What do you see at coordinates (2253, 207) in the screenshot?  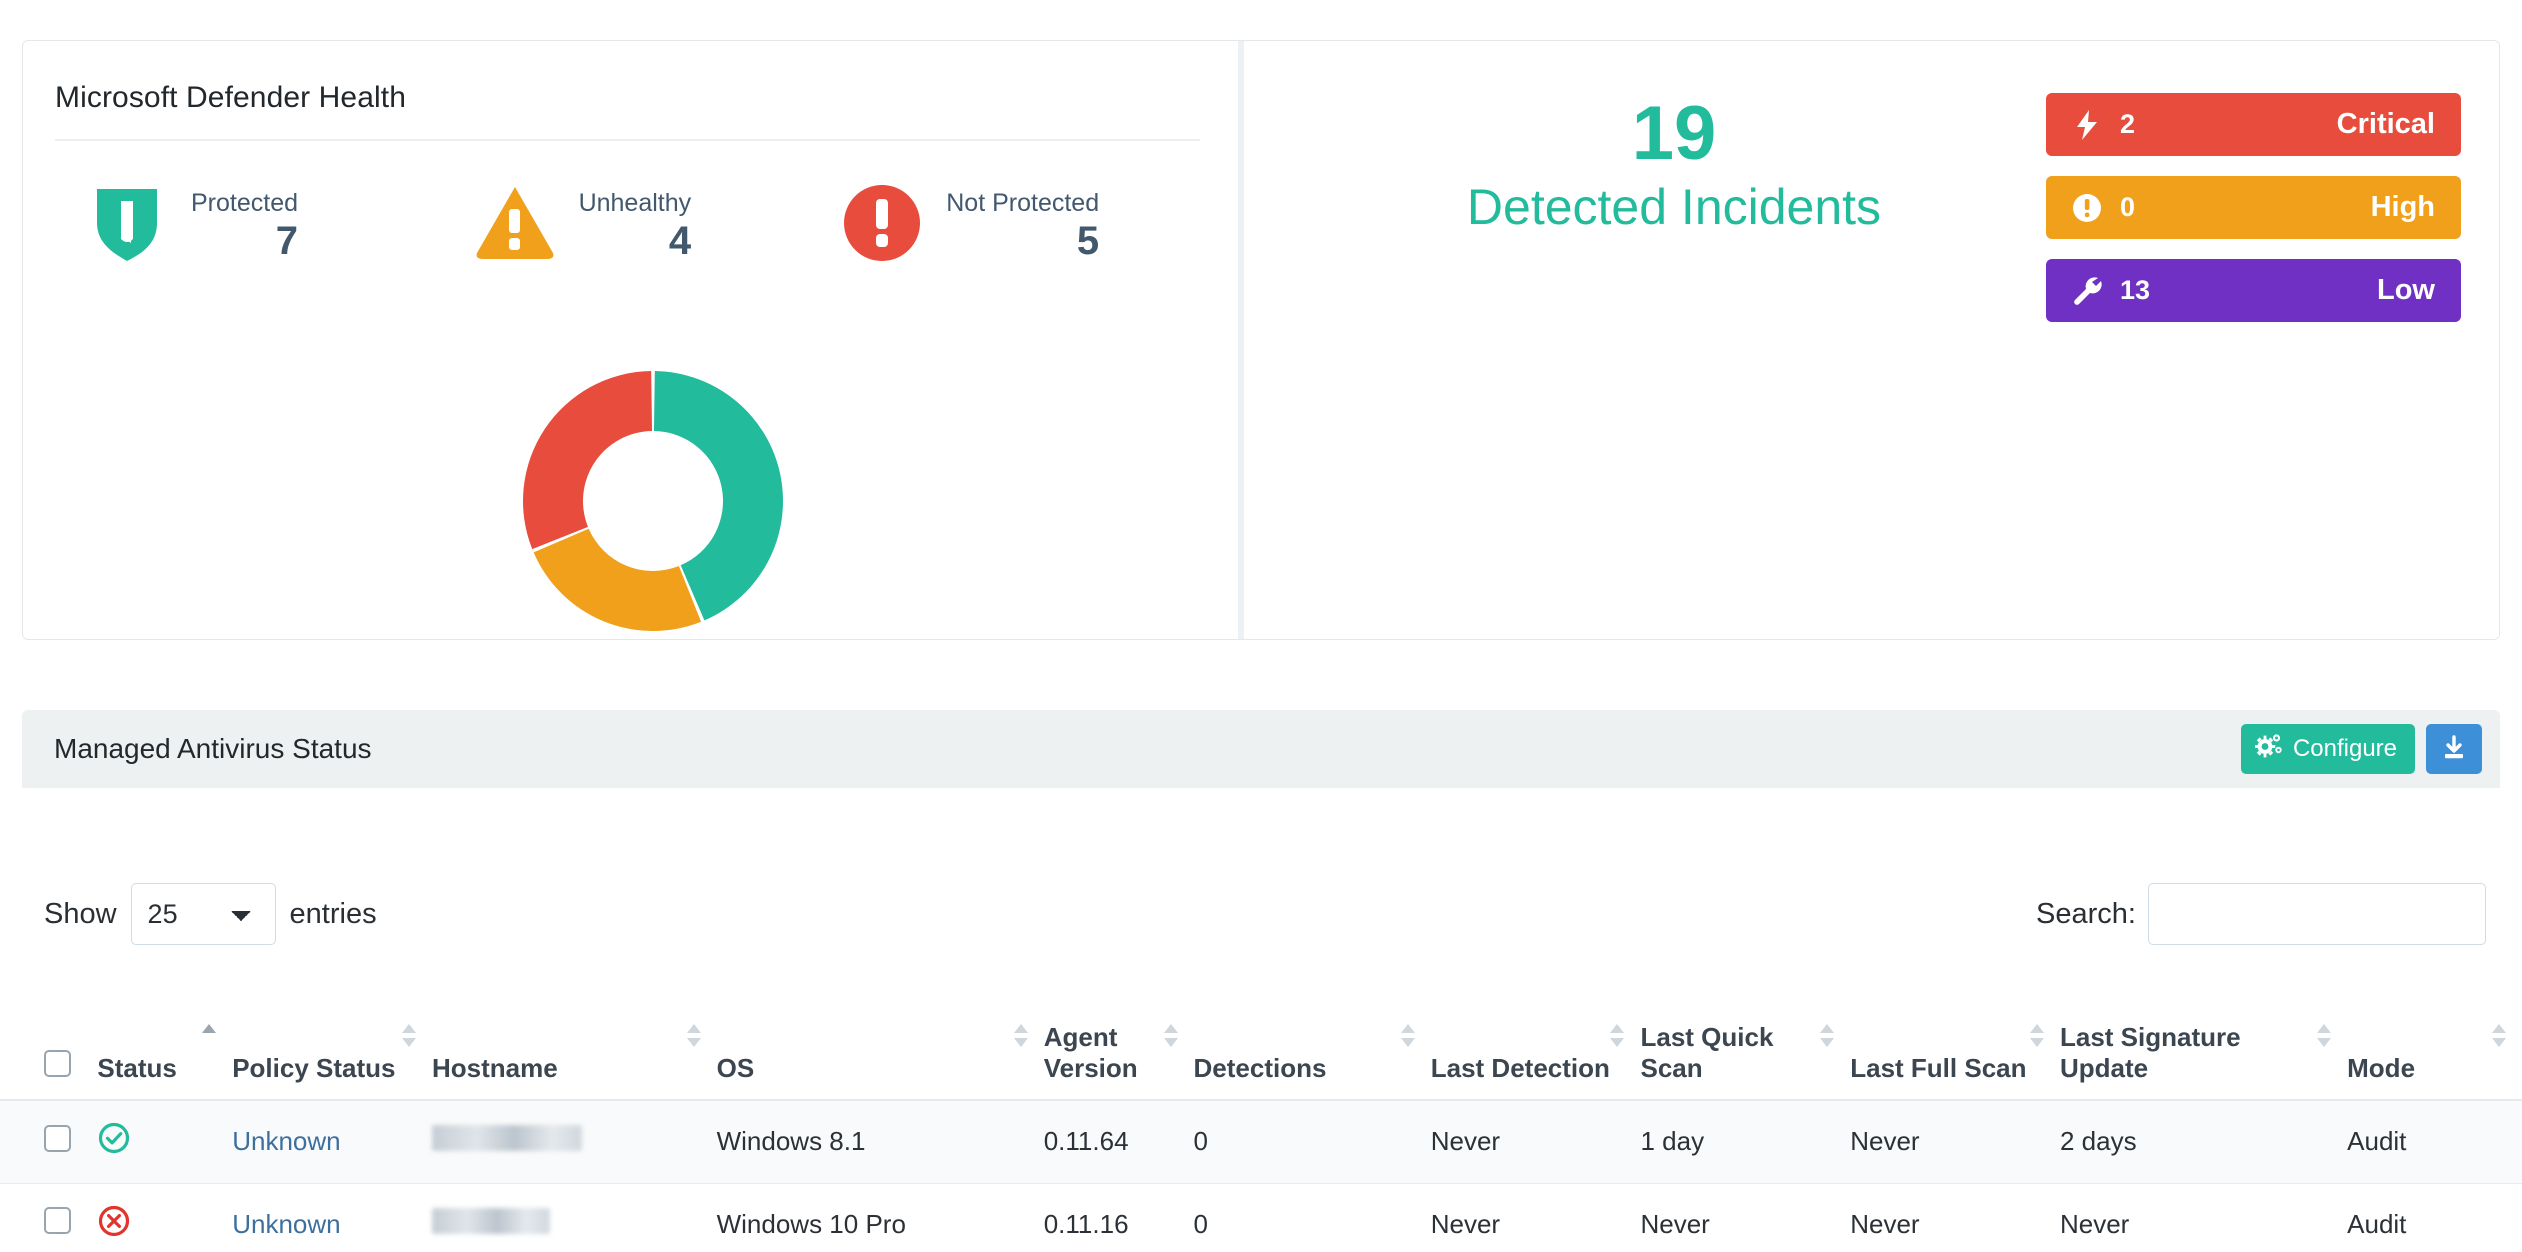 I see `severity-badge-high: 0 High` at bounding box center [2253, 207].